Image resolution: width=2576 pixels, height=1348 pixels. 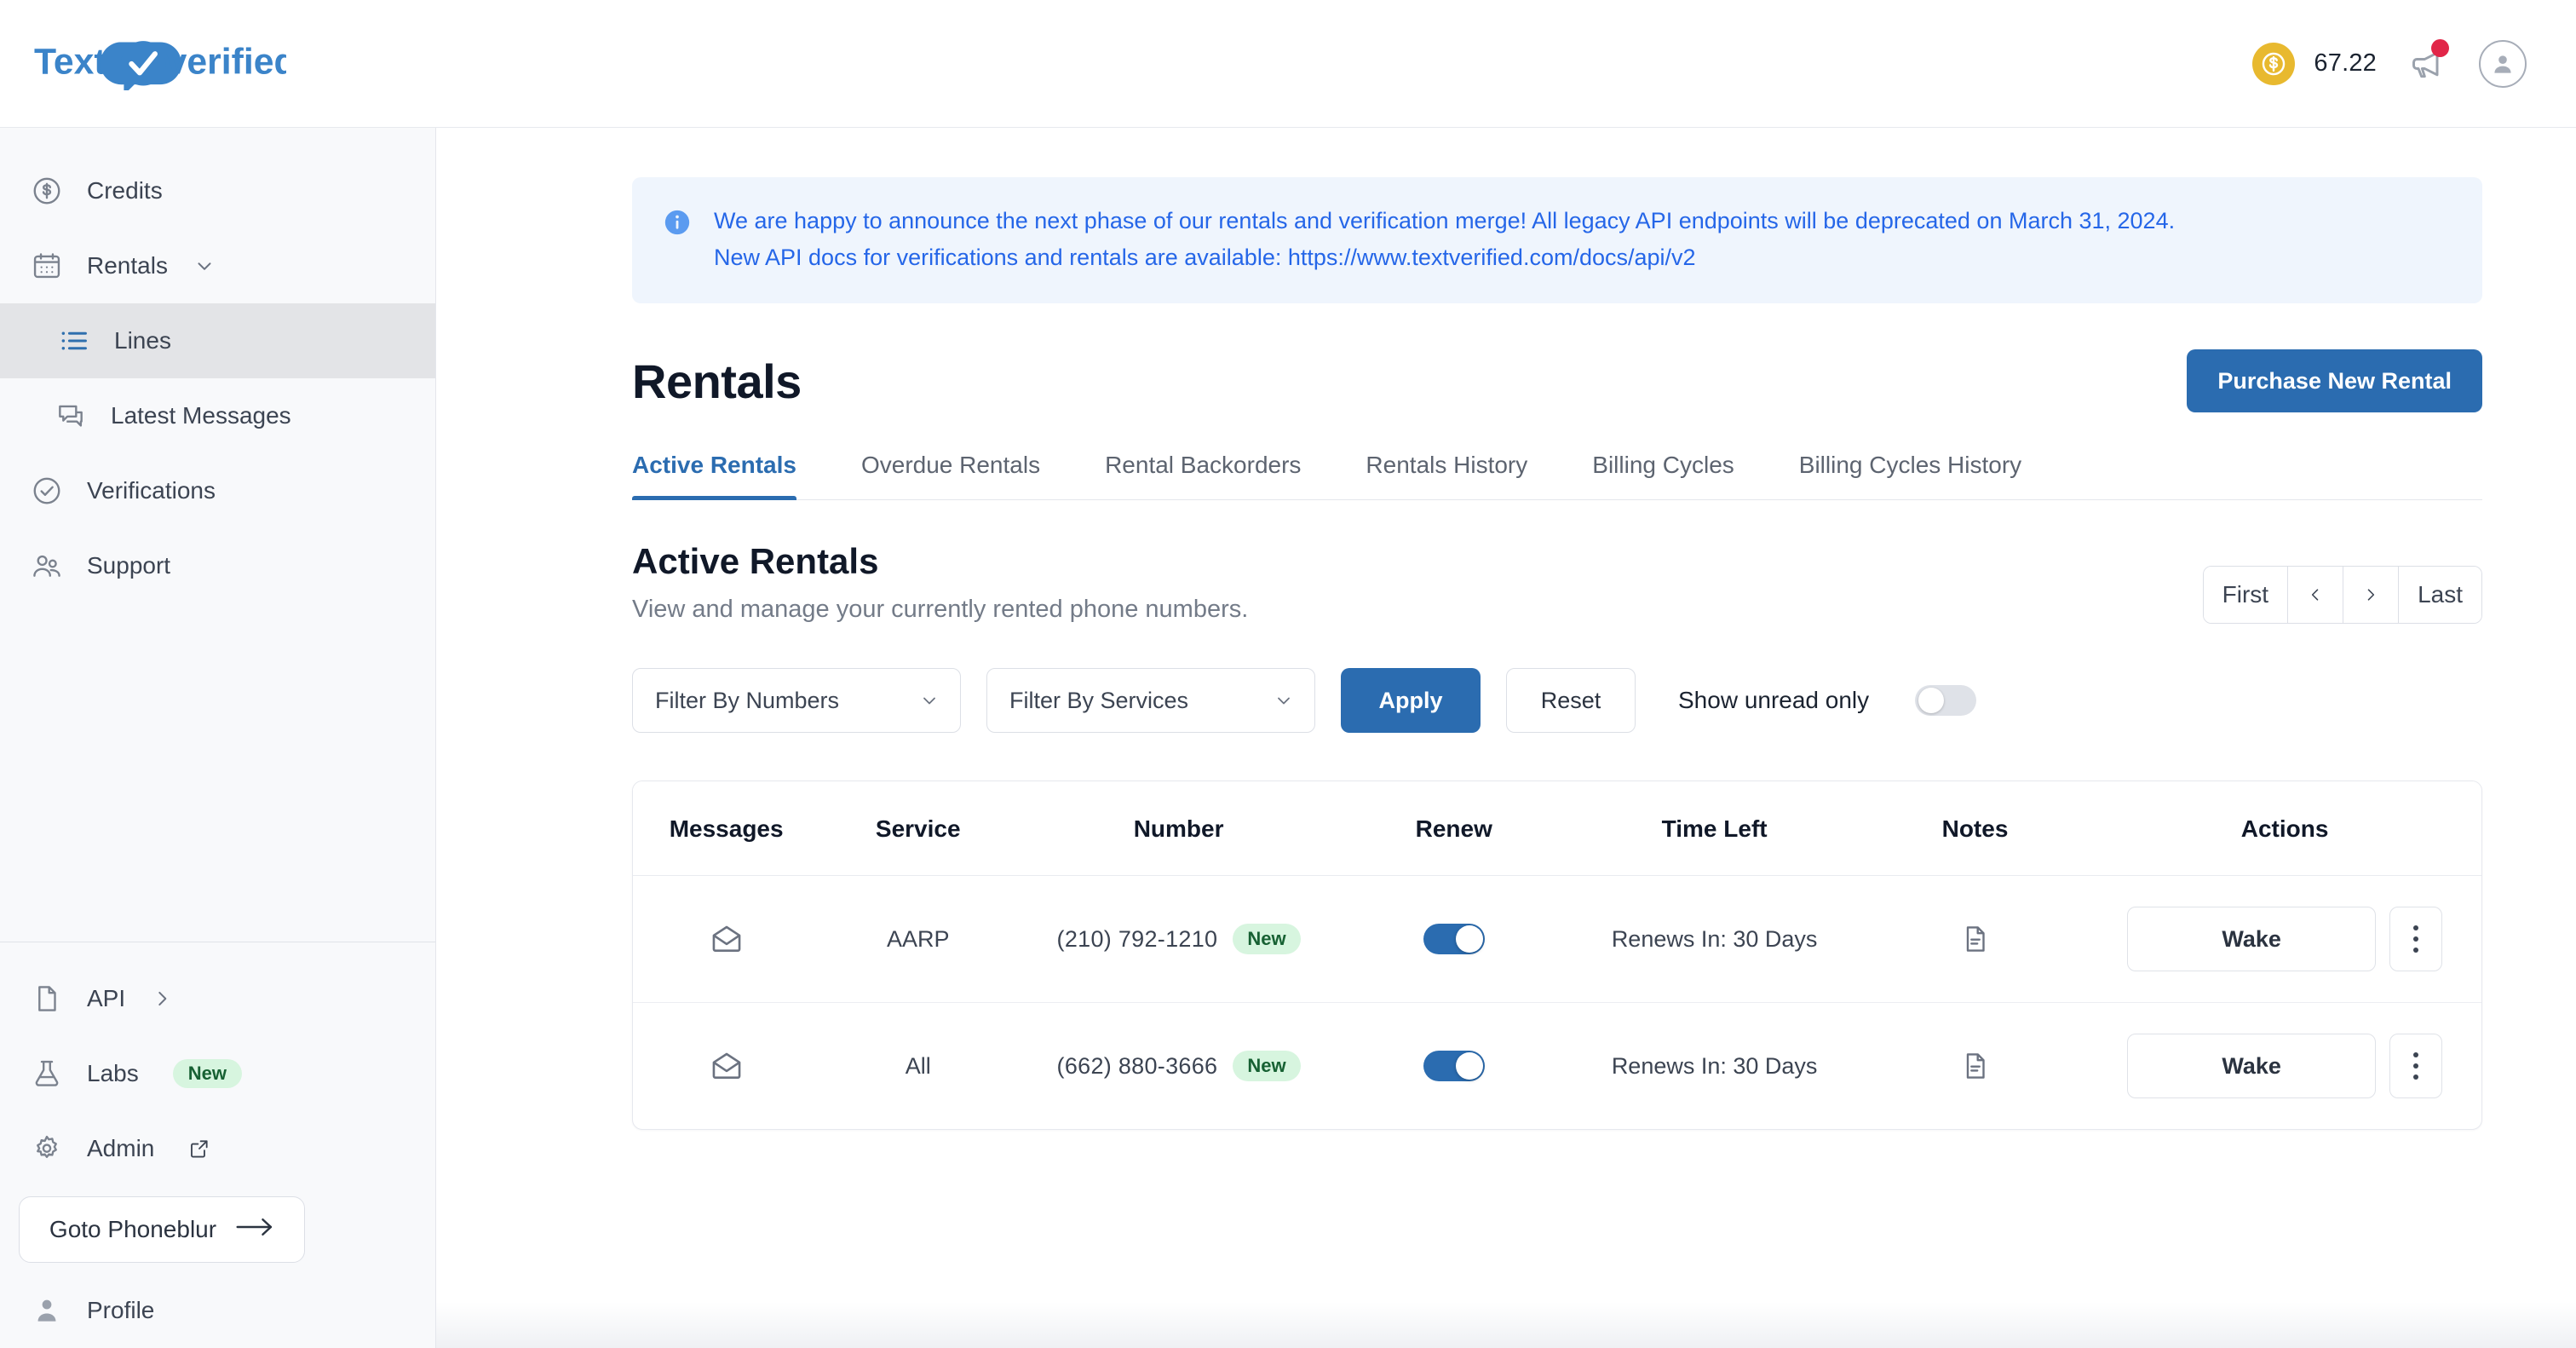 What do you see at coordinates (1774, 700) in the screenshot?
I see `show-unread-only-label: Show unread only` at bounding box center [1774, 700].